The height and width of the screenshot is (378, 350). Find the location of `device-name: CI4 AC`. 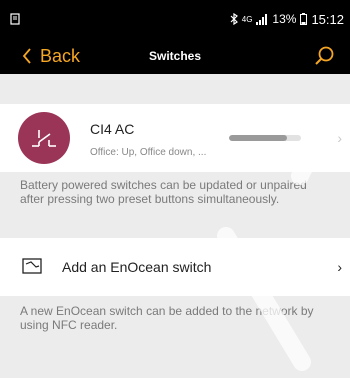

device-name: CI4 AC is located at coordinates (112, 129).